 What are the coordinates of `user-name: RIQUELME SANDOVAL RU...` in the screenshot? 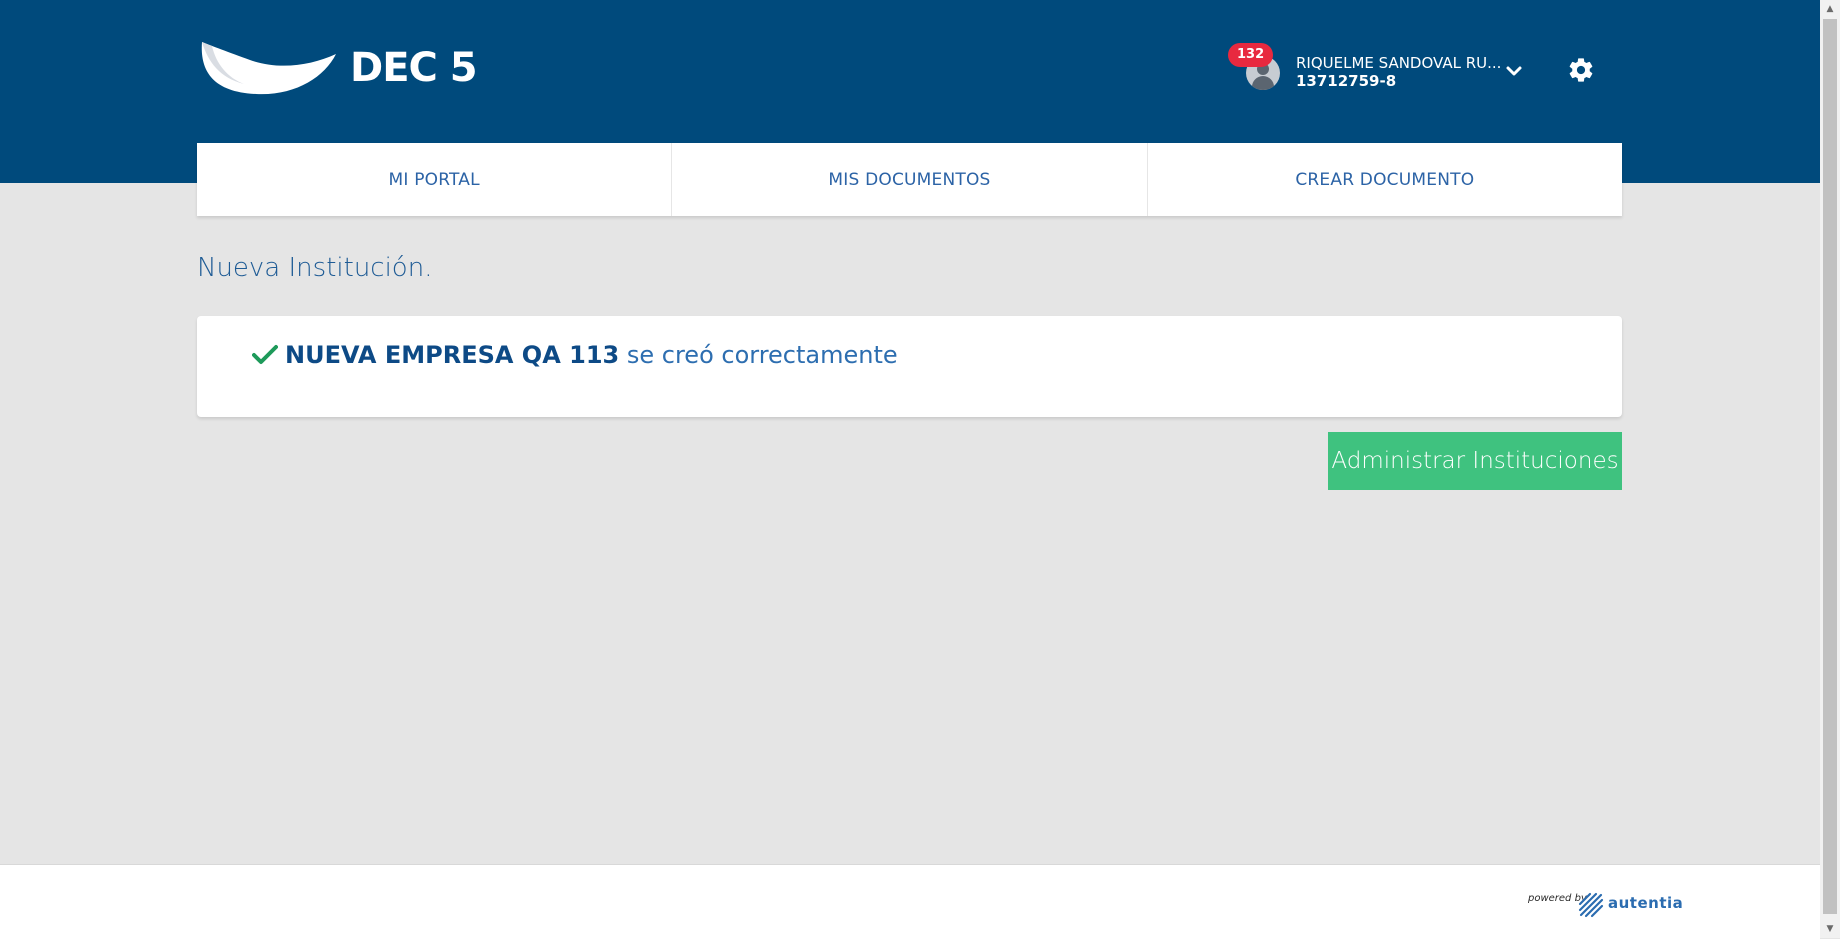 It's located at (1399, 63).